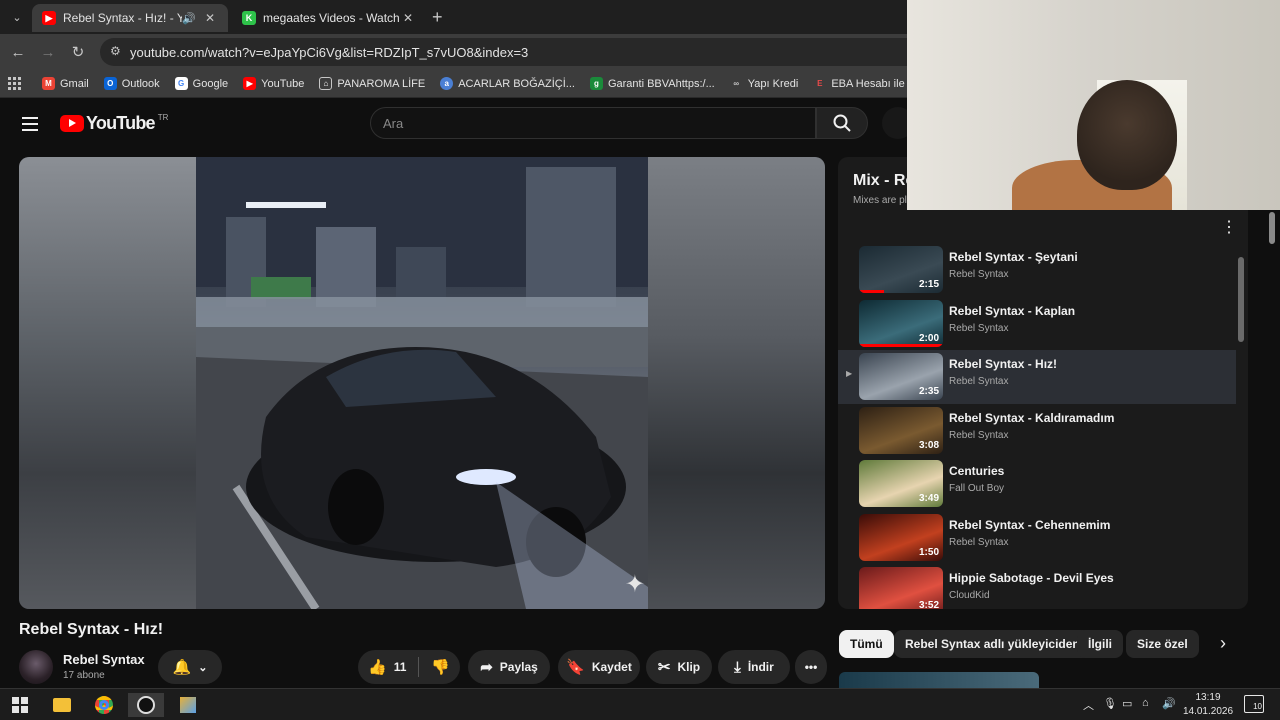  I want to click on site-info-icon: ⚙, so click(115, 51).